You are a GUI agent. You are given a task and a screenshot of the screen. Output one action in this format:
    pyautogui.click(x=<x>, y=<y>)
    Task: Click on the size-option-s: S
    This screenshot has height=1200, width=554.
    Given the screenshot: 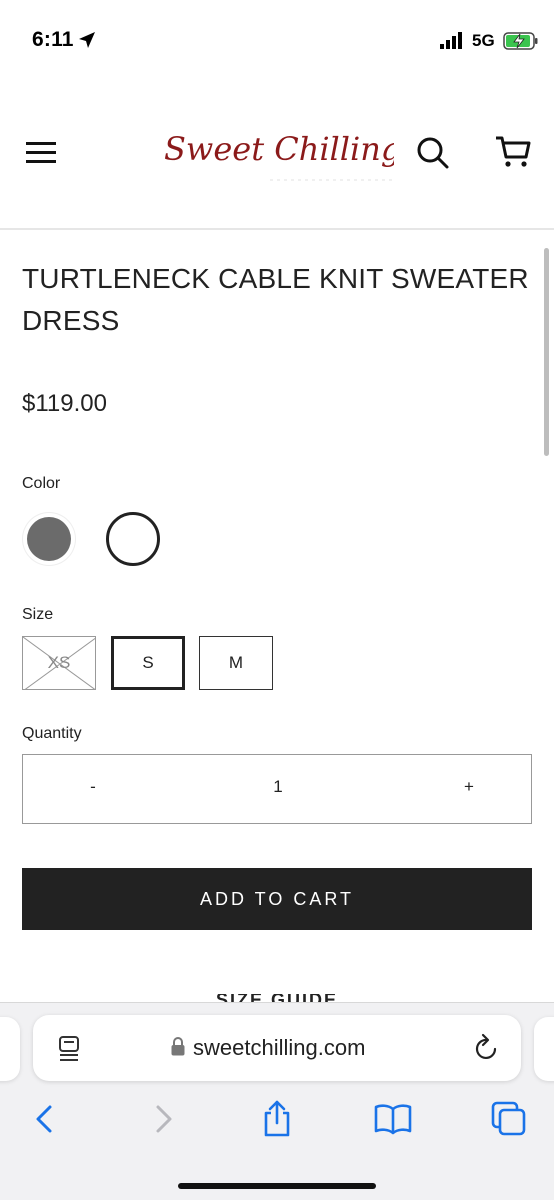 What is the action you would take?
    pyautogui.click(x=148, y=663)
    